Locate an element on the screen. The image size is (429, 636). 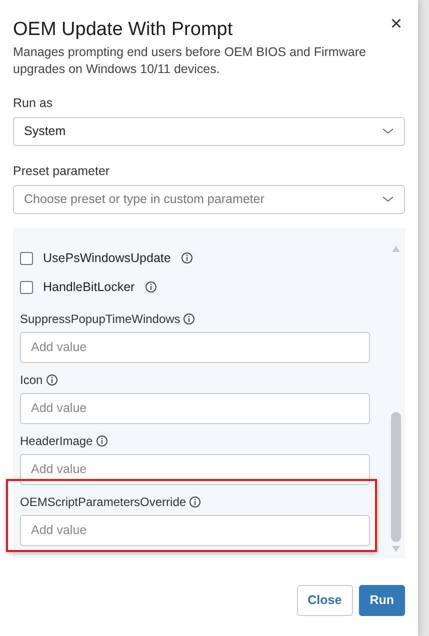
field-label: HeaderImage is located at coordinates (56, 441).